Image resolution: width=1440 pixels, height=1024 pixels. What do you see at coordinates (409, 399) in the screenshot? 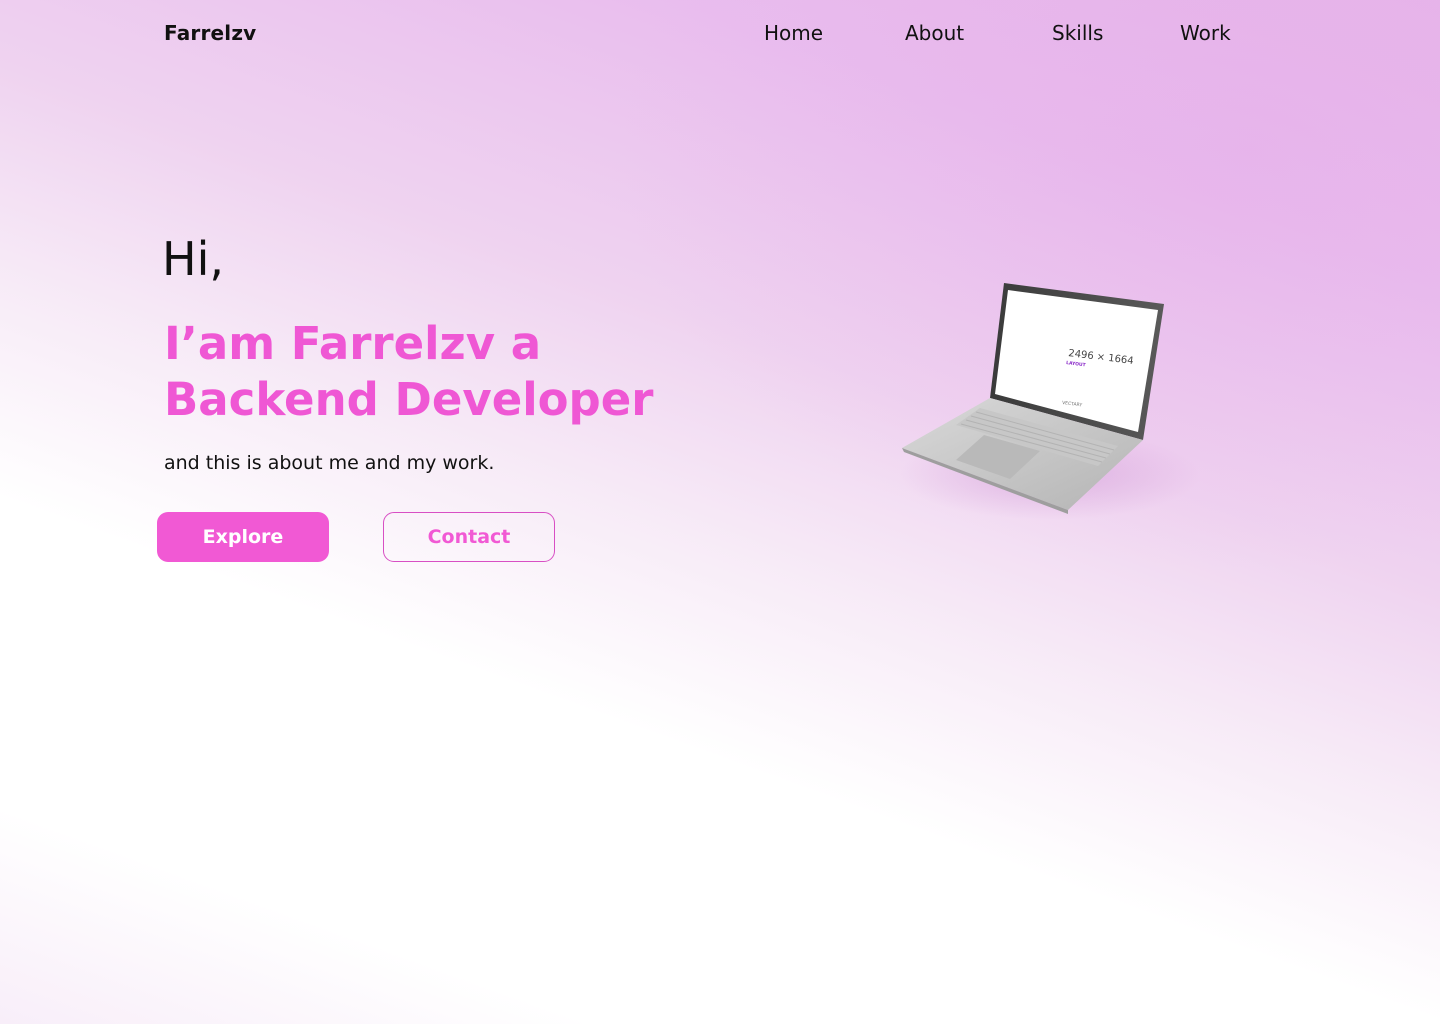
I see `hero-headline-line2: Backend Developer` at bounding box center [409, 399].